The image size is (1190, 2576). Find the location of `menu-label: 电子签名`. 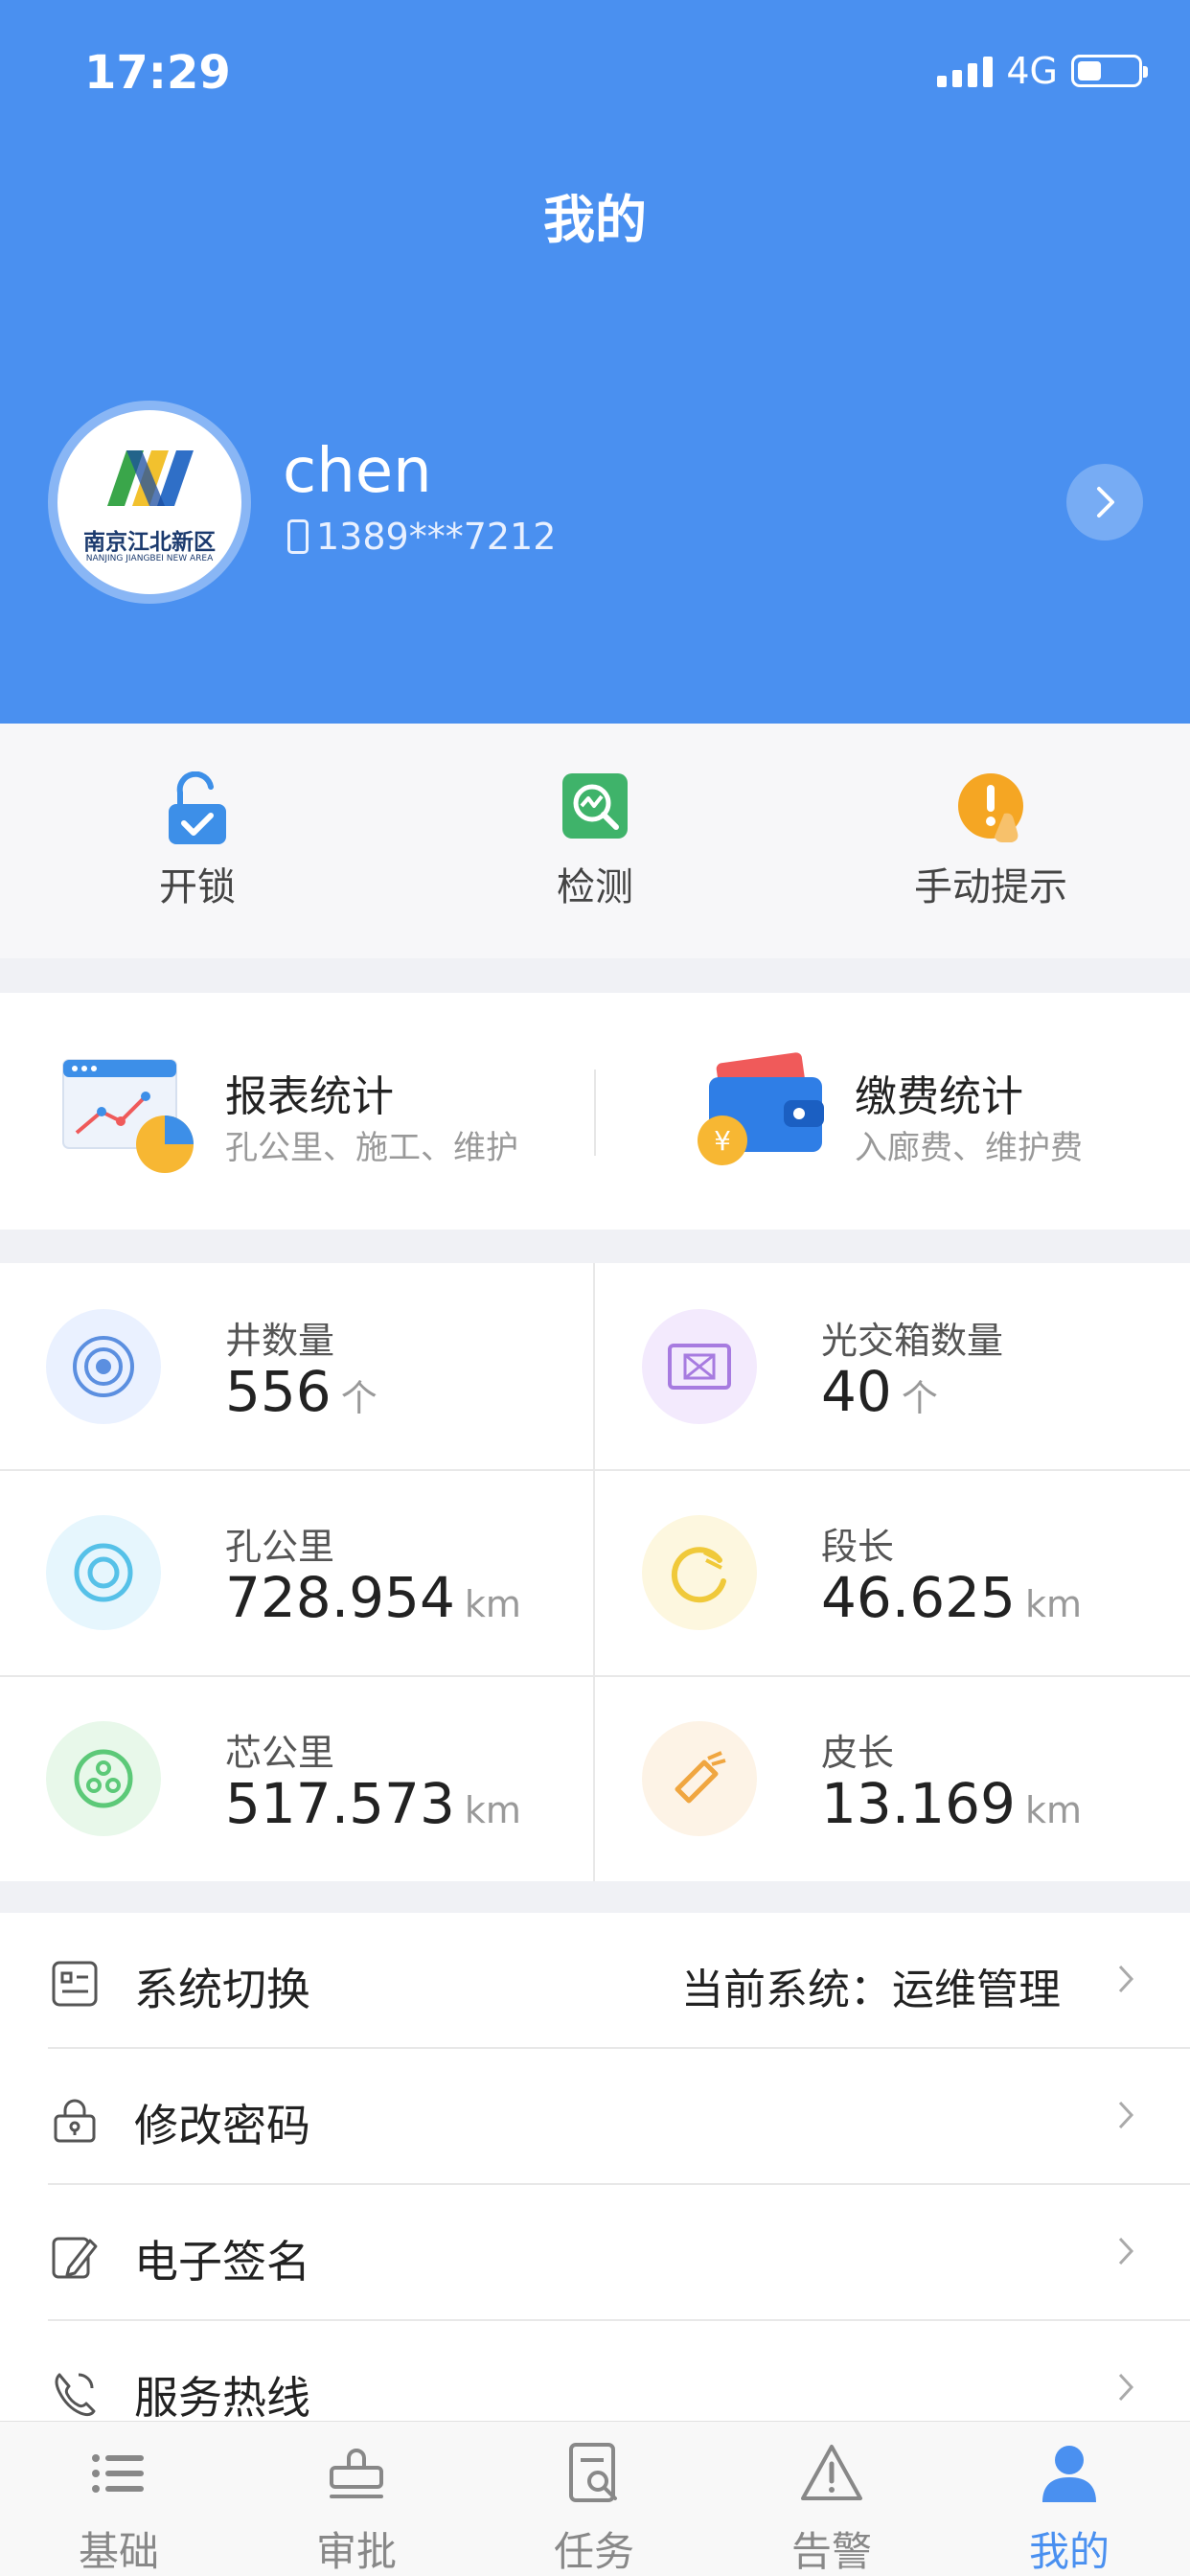

menu-label: 电子签名 is located at coordinates (222, 2262).